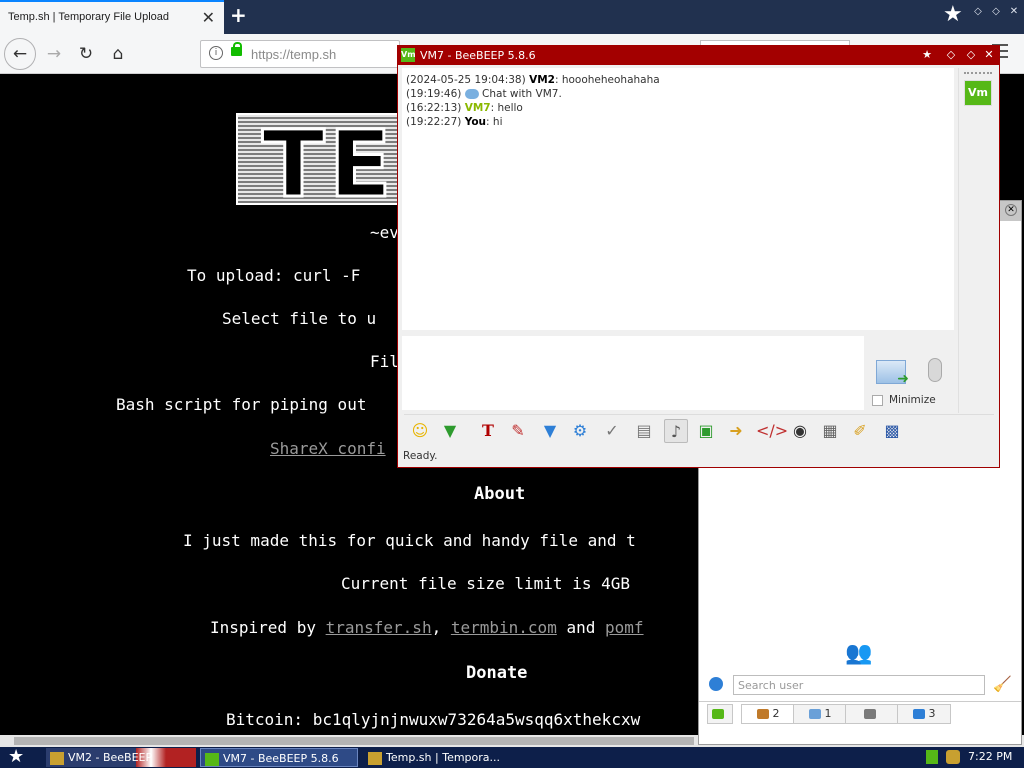 Image resolution: width=1024 pixels, height=768 pixels. I want to click on message-input, so click(633, 373).